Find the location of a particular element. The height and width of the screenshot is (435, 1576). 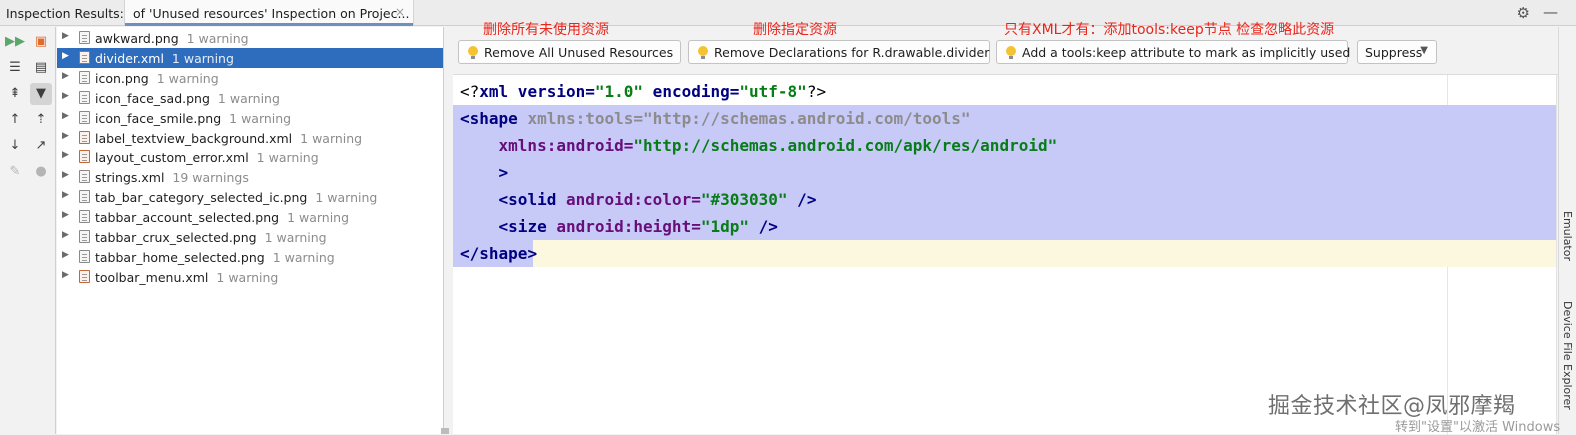

scrollbar-thumb is located at coordinates (445, 431).